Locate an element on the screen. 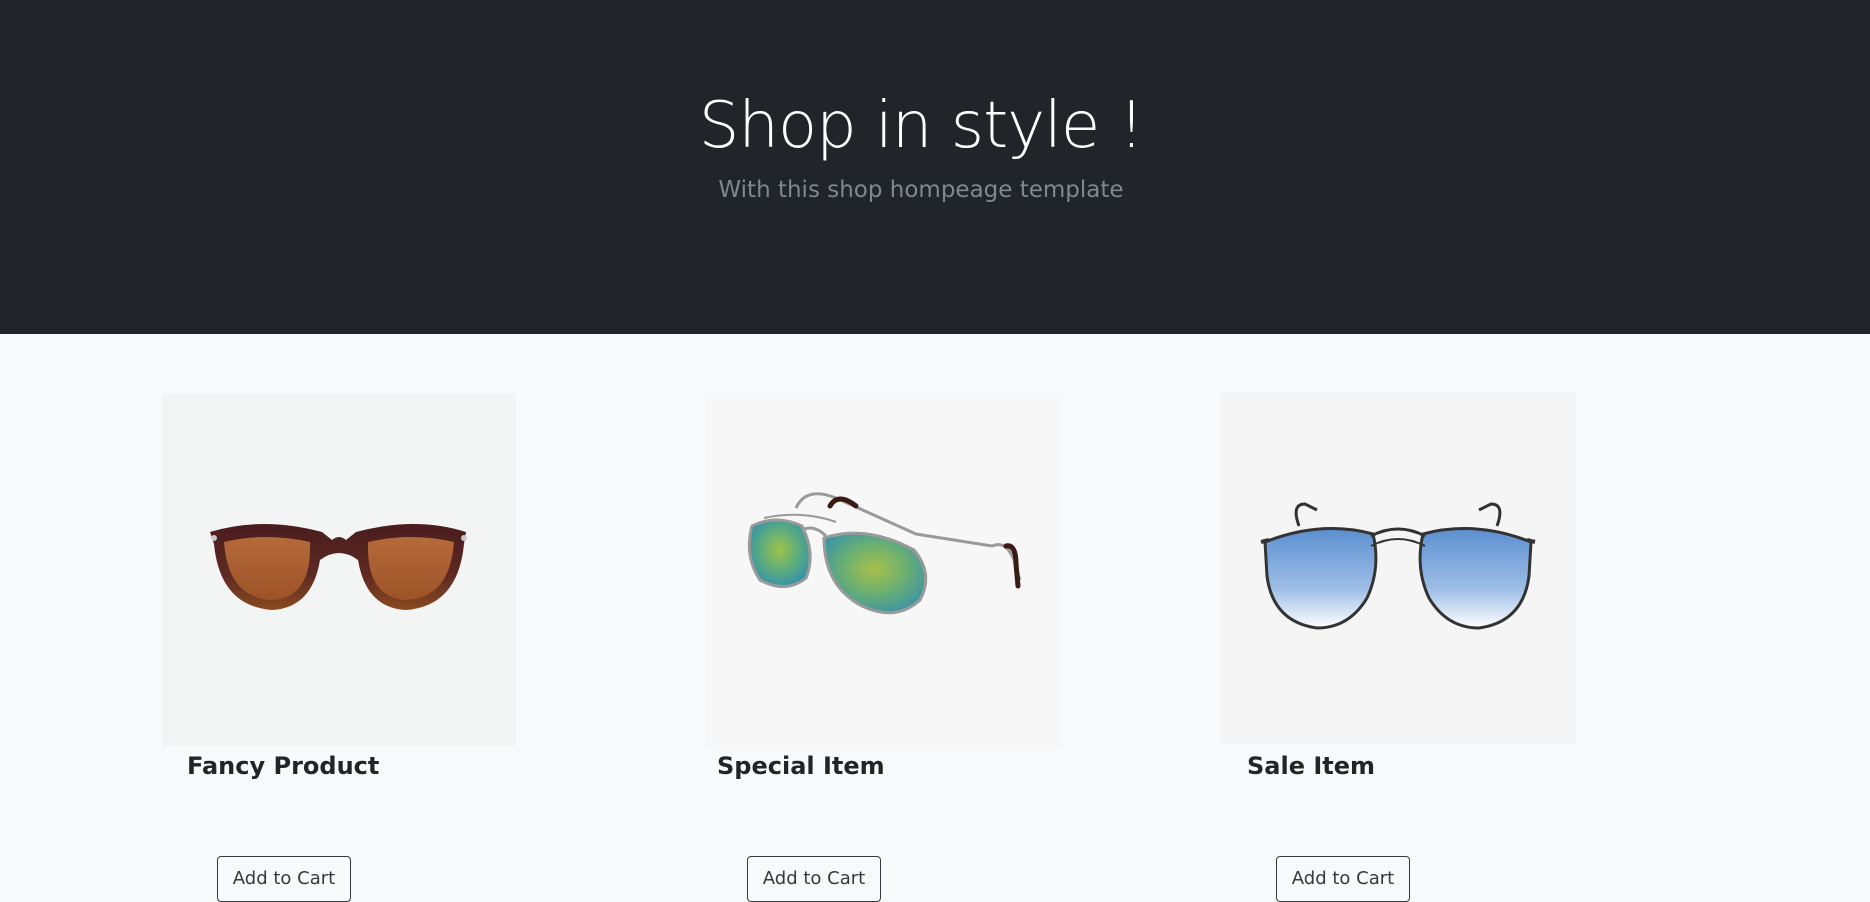  product-card: Fancy Product Add to Cart is located at coordinates (342, 648).